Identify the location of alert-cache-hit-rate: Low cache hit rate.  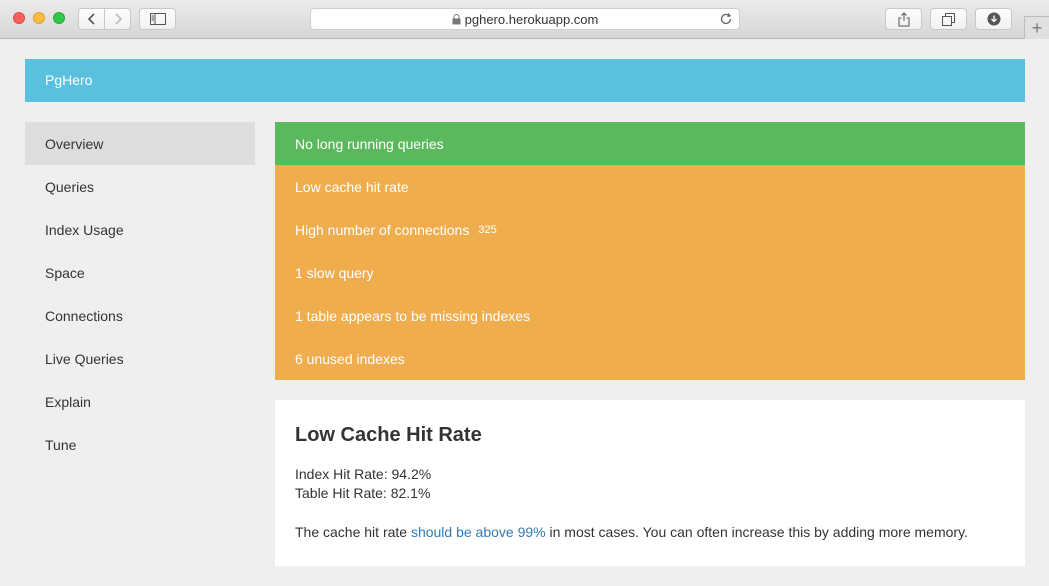
(650, 186).